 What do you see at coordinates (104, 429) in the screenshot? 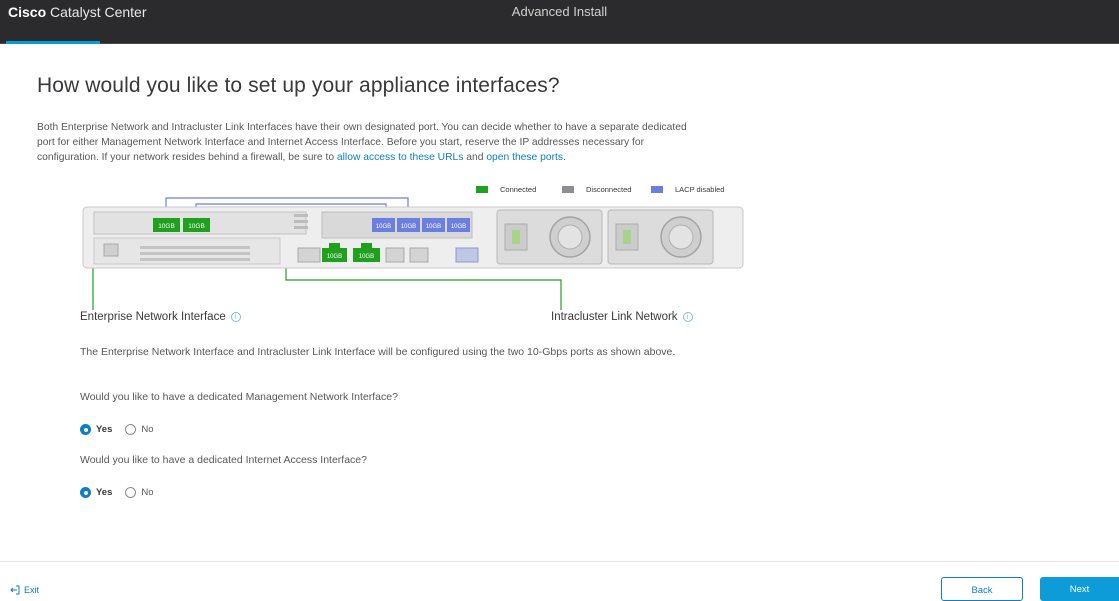
I see `management-yes-label: Yes` at bounding box center [104, 429].